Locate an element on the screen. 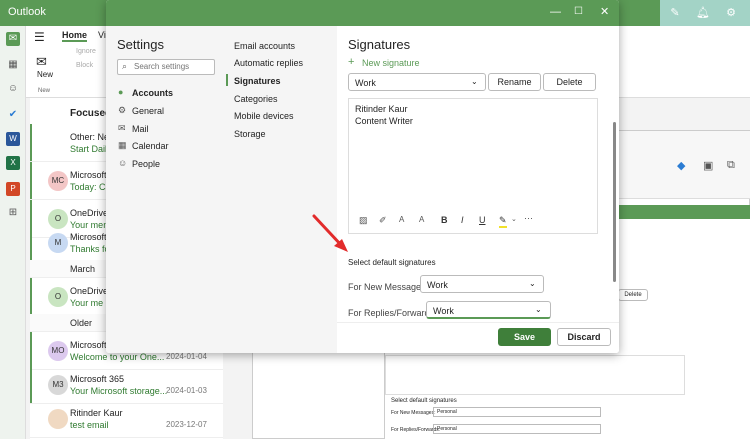 The width and height of the screenshot is (750, 439). bg-new-messages-select: Personal is located at coordinates (517, 412).